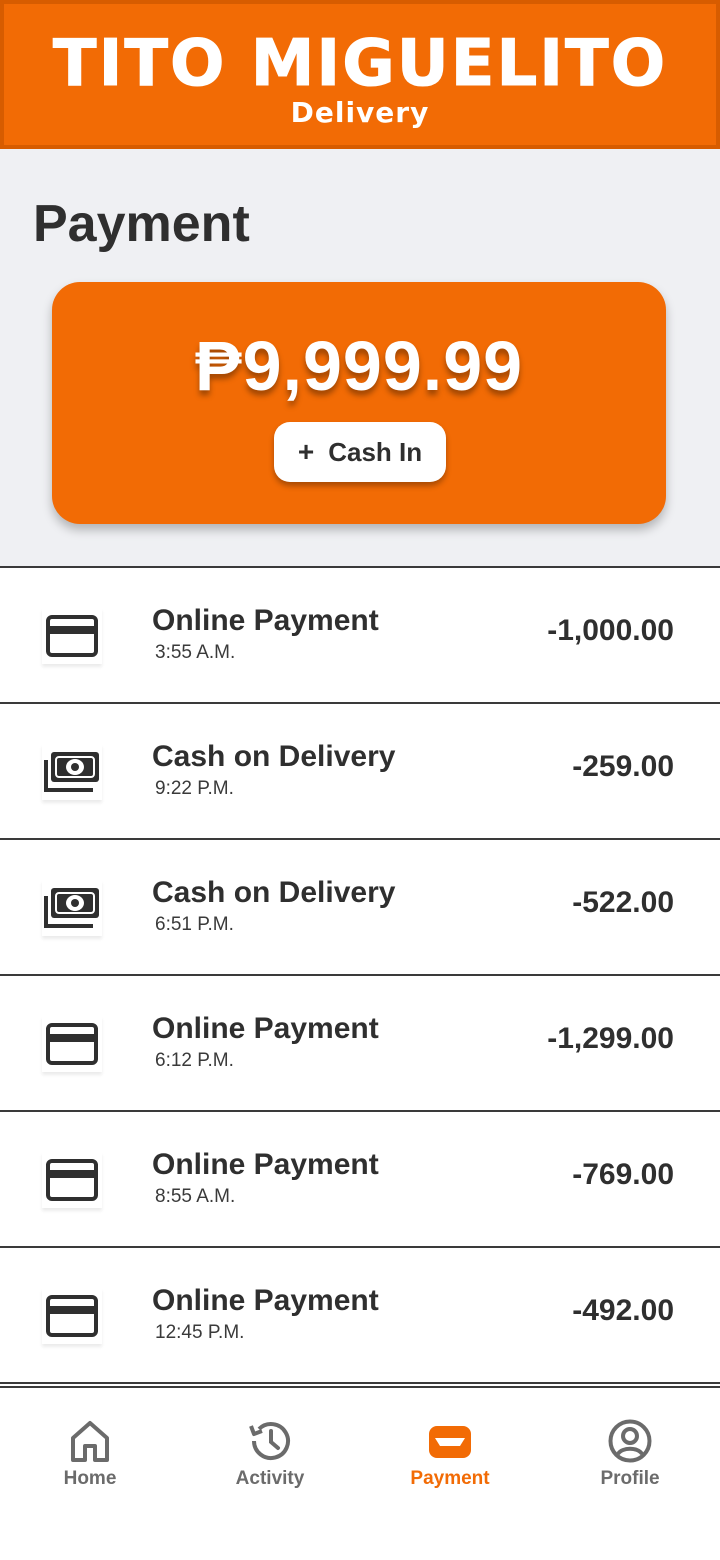 The image size is (720, 1560). I want to click on transaction-amount: -259.00, so click(623, 766).